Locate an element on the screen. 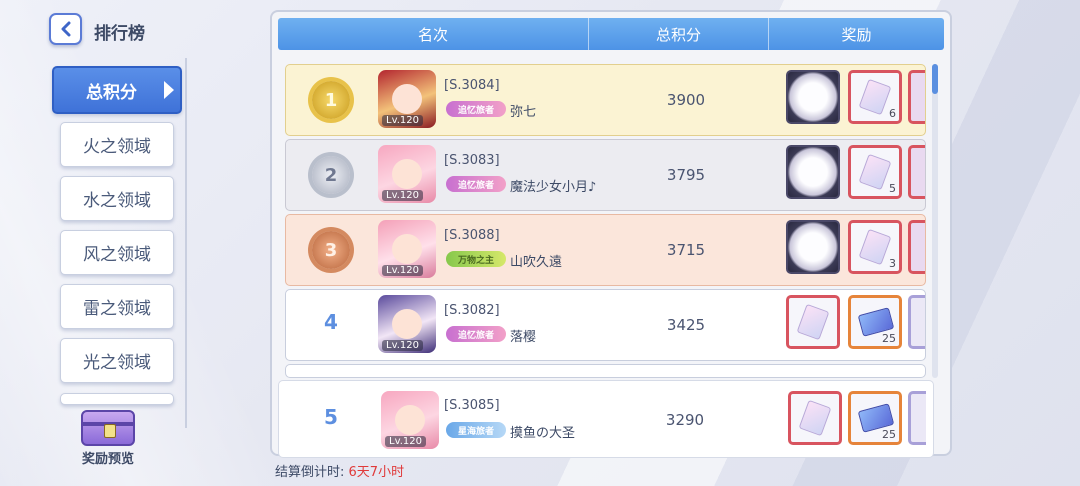 The image size is (1080, 486). reward-preview-label: 奖励预览 is located at coordinates (107, 459).